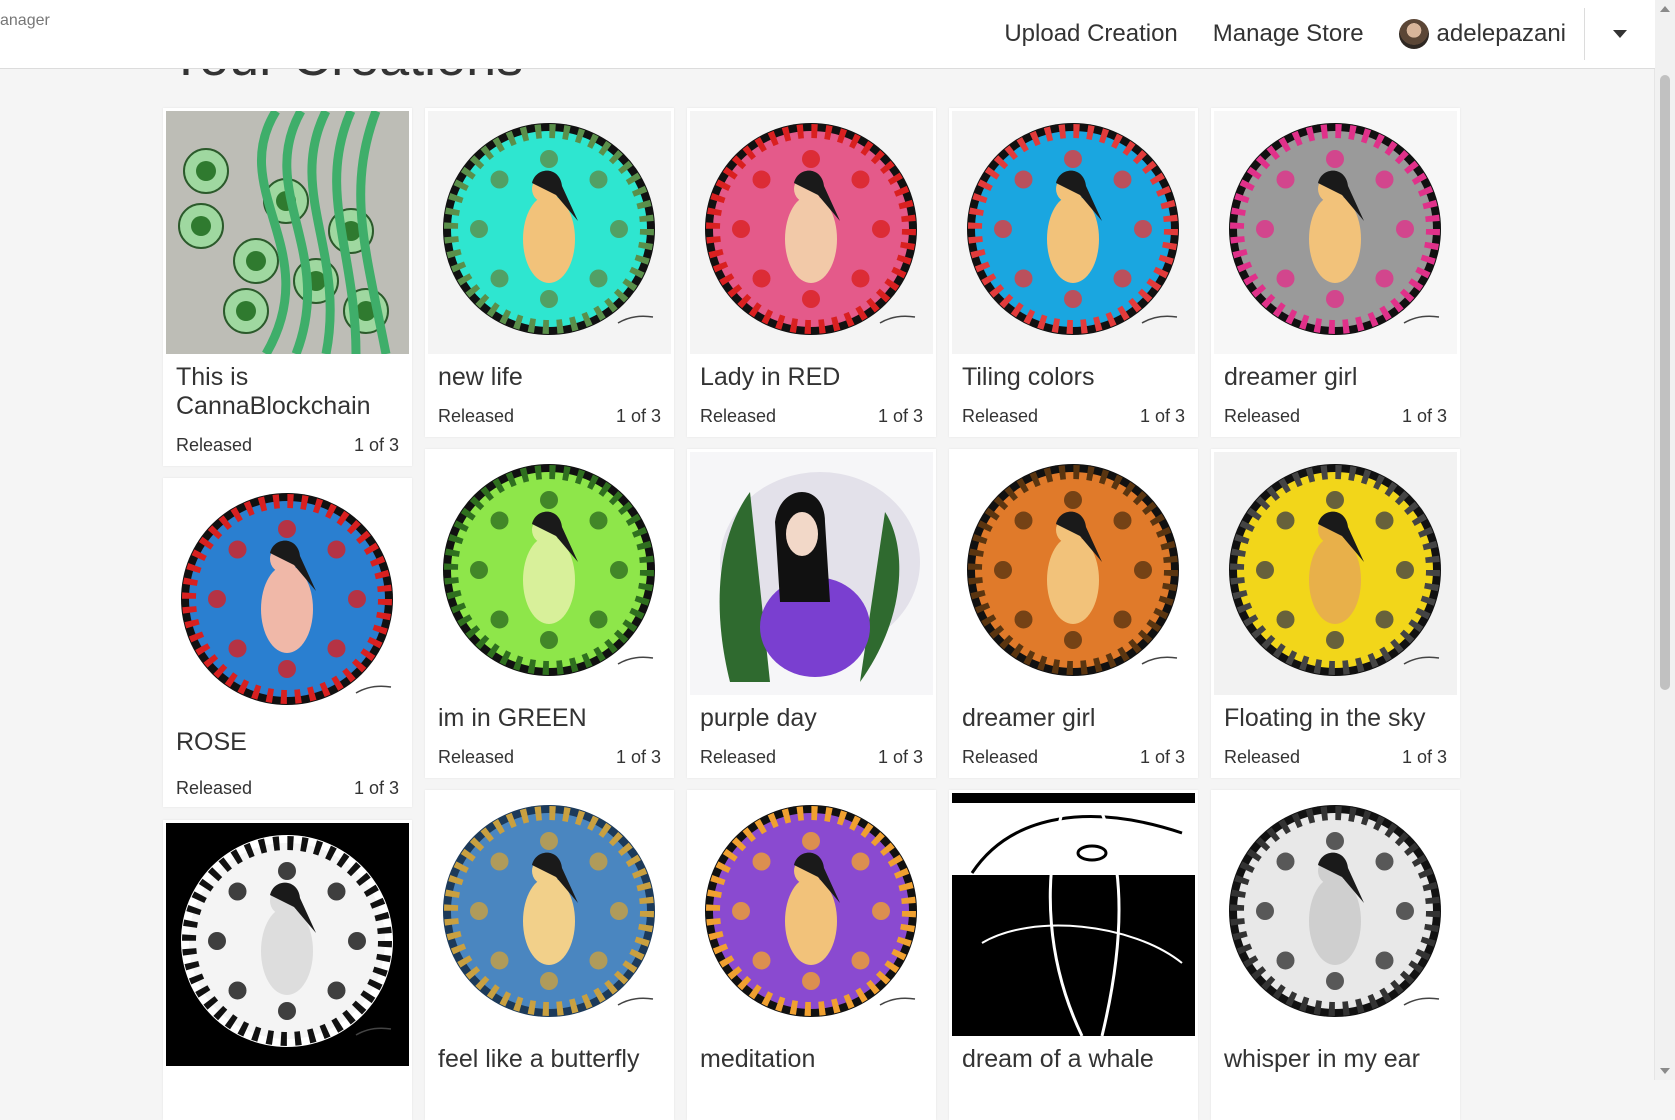  I want to click on creation-card: meditation, so click(811, 955).